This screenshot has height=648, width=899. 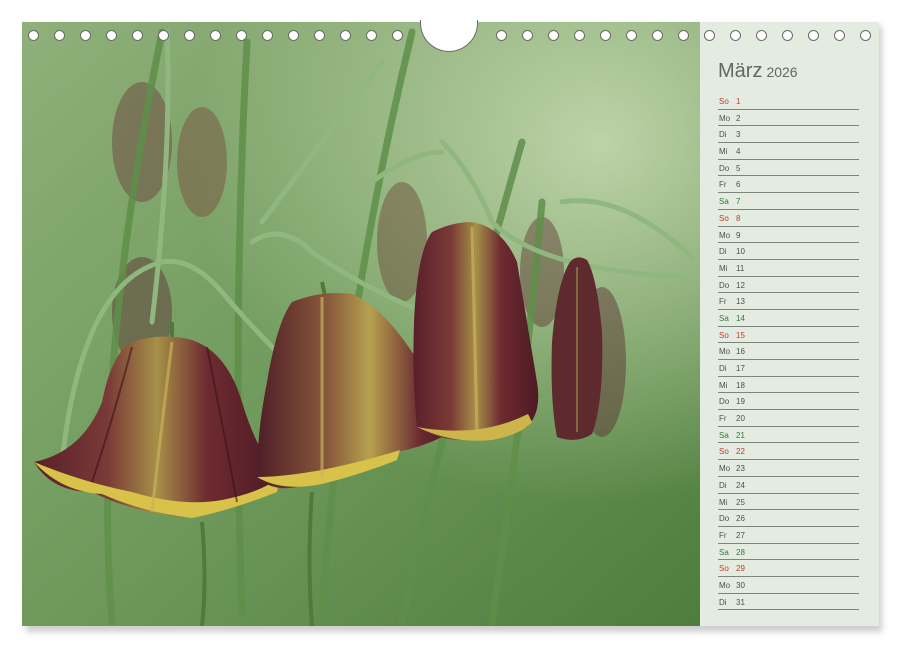 What do you see at coordinates (740, 368) in the screenshot?
I see `day-number: 17` at bounding box center [740, 368].